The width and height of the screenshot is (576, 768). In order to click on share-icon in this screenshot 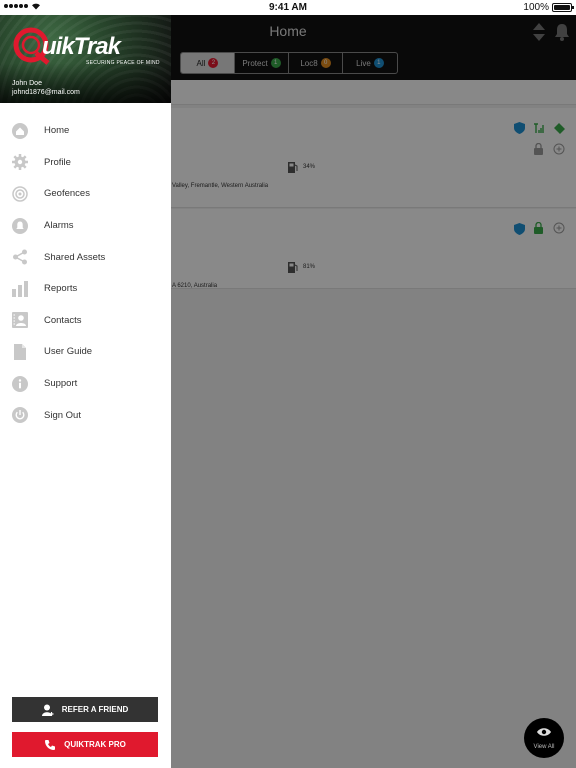, I will do `click(20, 257)`.